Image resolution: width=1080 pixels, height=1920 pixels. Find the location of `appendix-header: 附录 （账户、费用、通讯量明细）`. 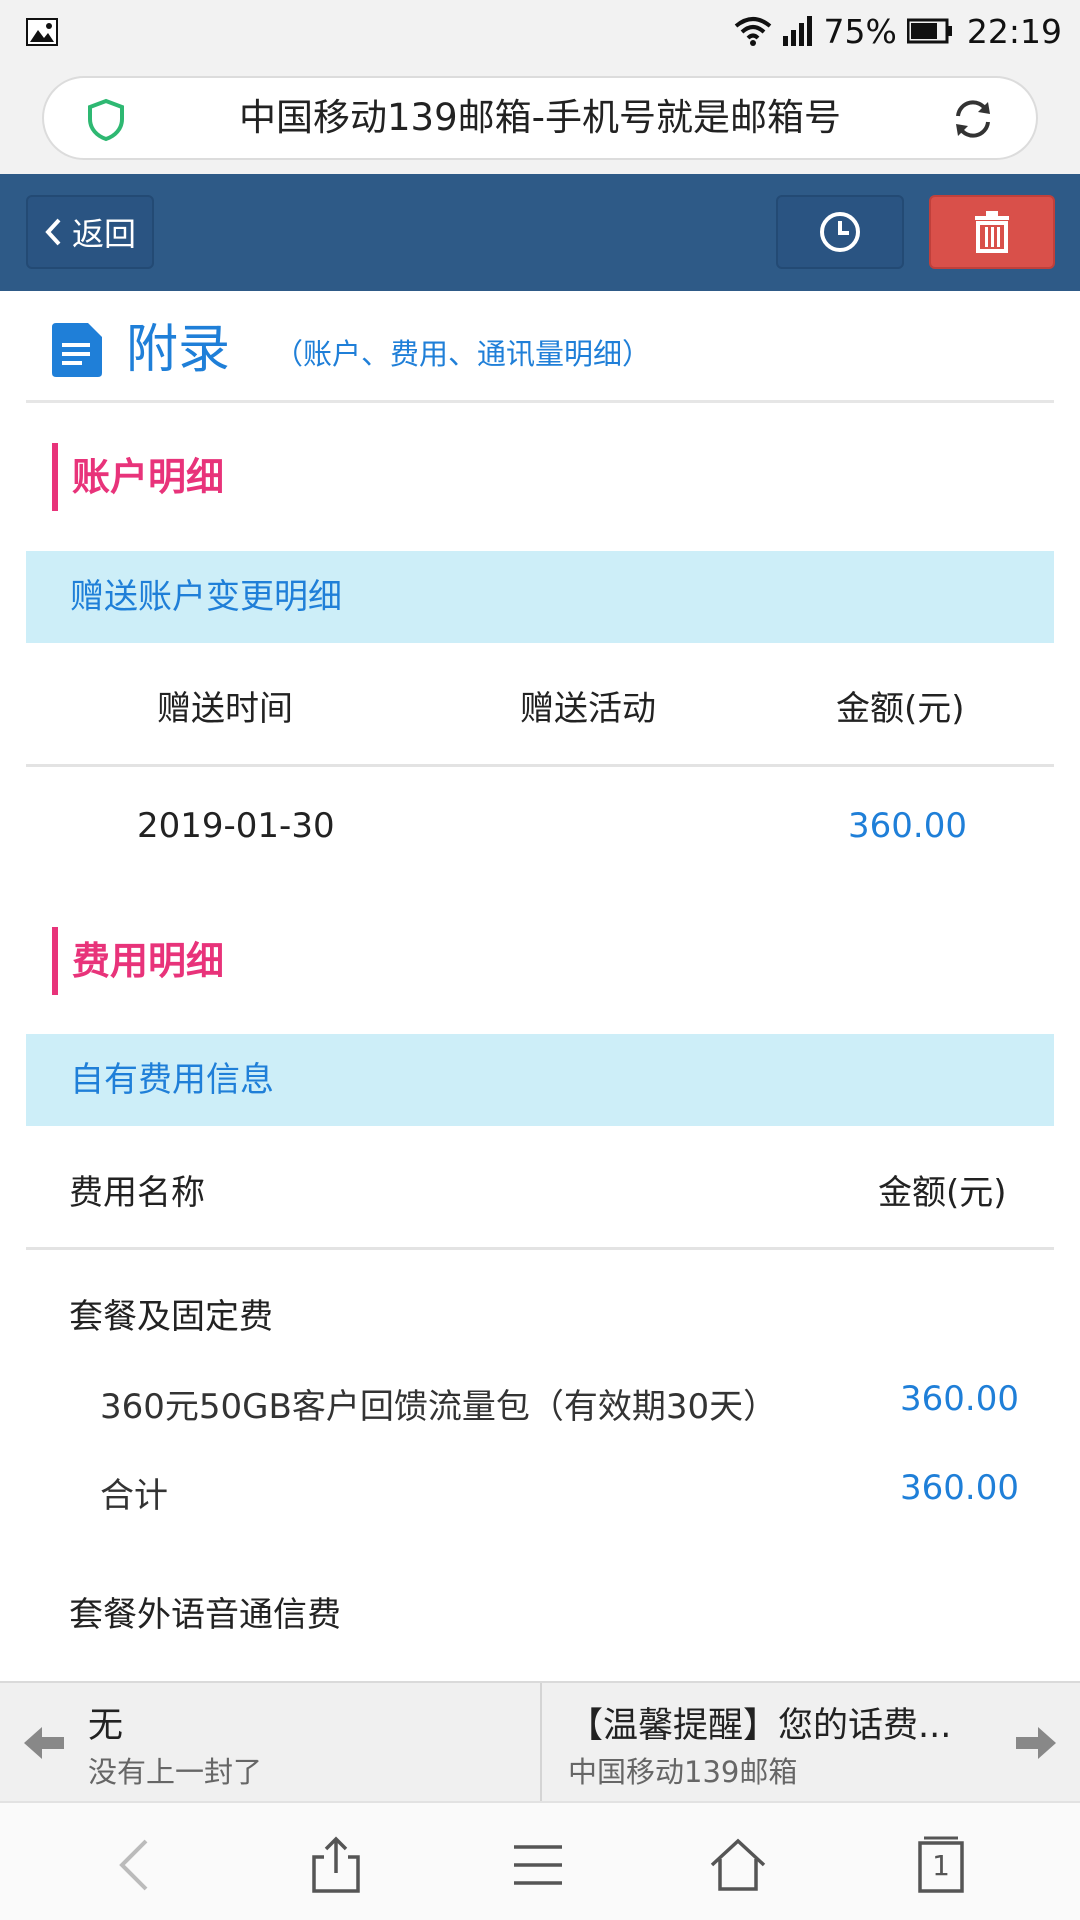

appendix-header: 附录 （账户、费用、通讯量明细） is located at coordinates (540, 347).